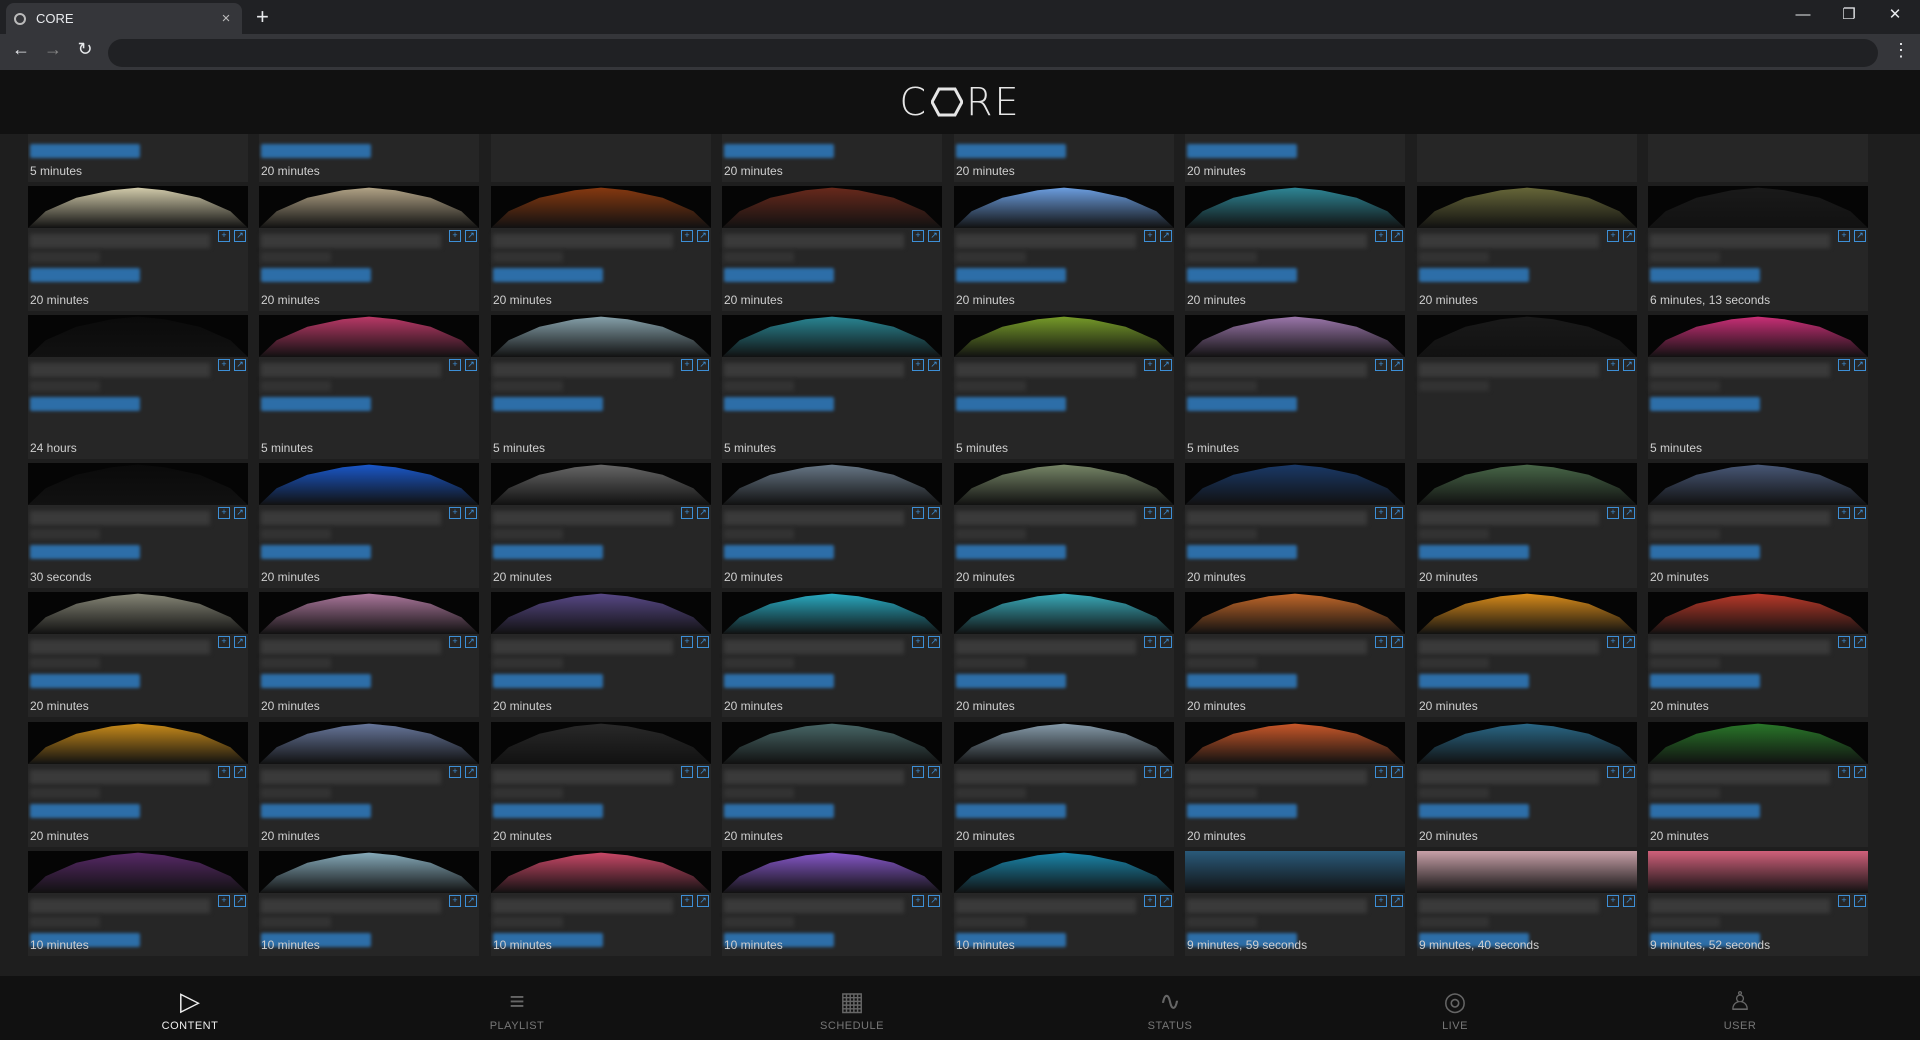 The height and width of the screenshot is (1040, 1920). What do you see at coordinates (85, 49) in the screenshot?
I see `reload-button: ↻` at bounding box center [85, 49].